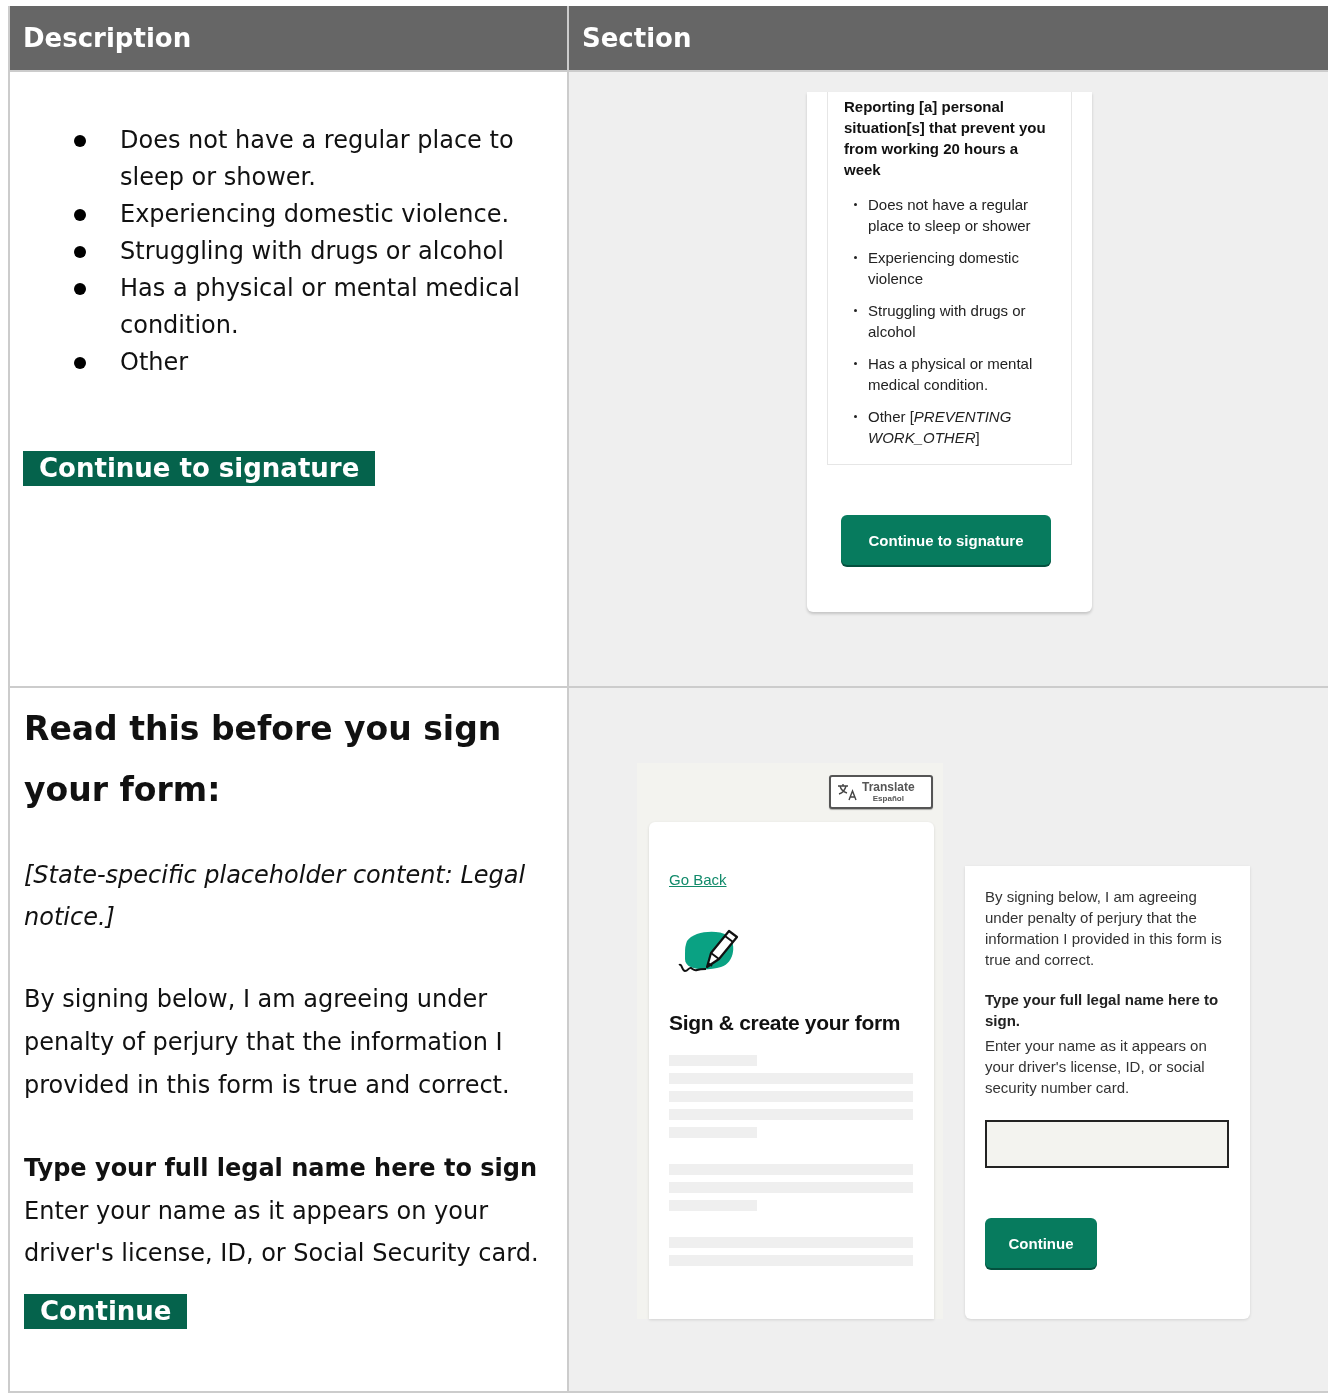 Image resolution: width=1328 pixels, height=1393 pixels. I want to click on translate-icon, so click(847, 792).